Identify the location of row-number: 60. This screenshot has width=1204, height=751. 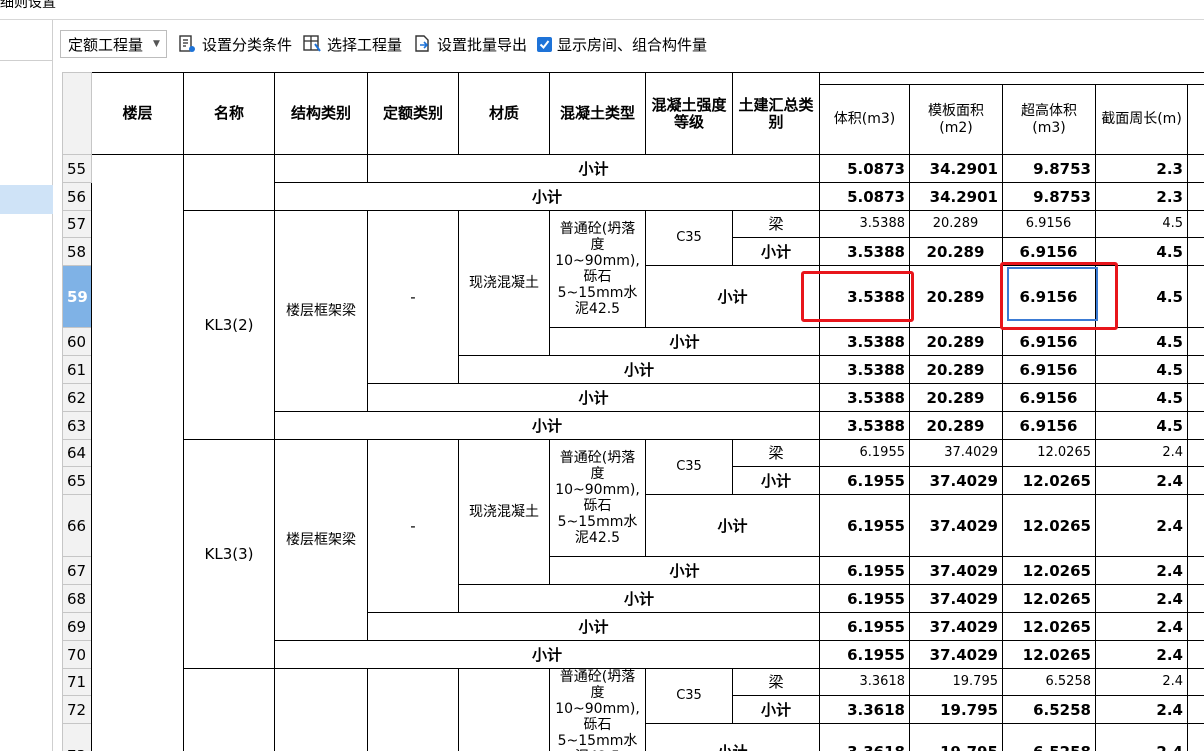
(77, 341).